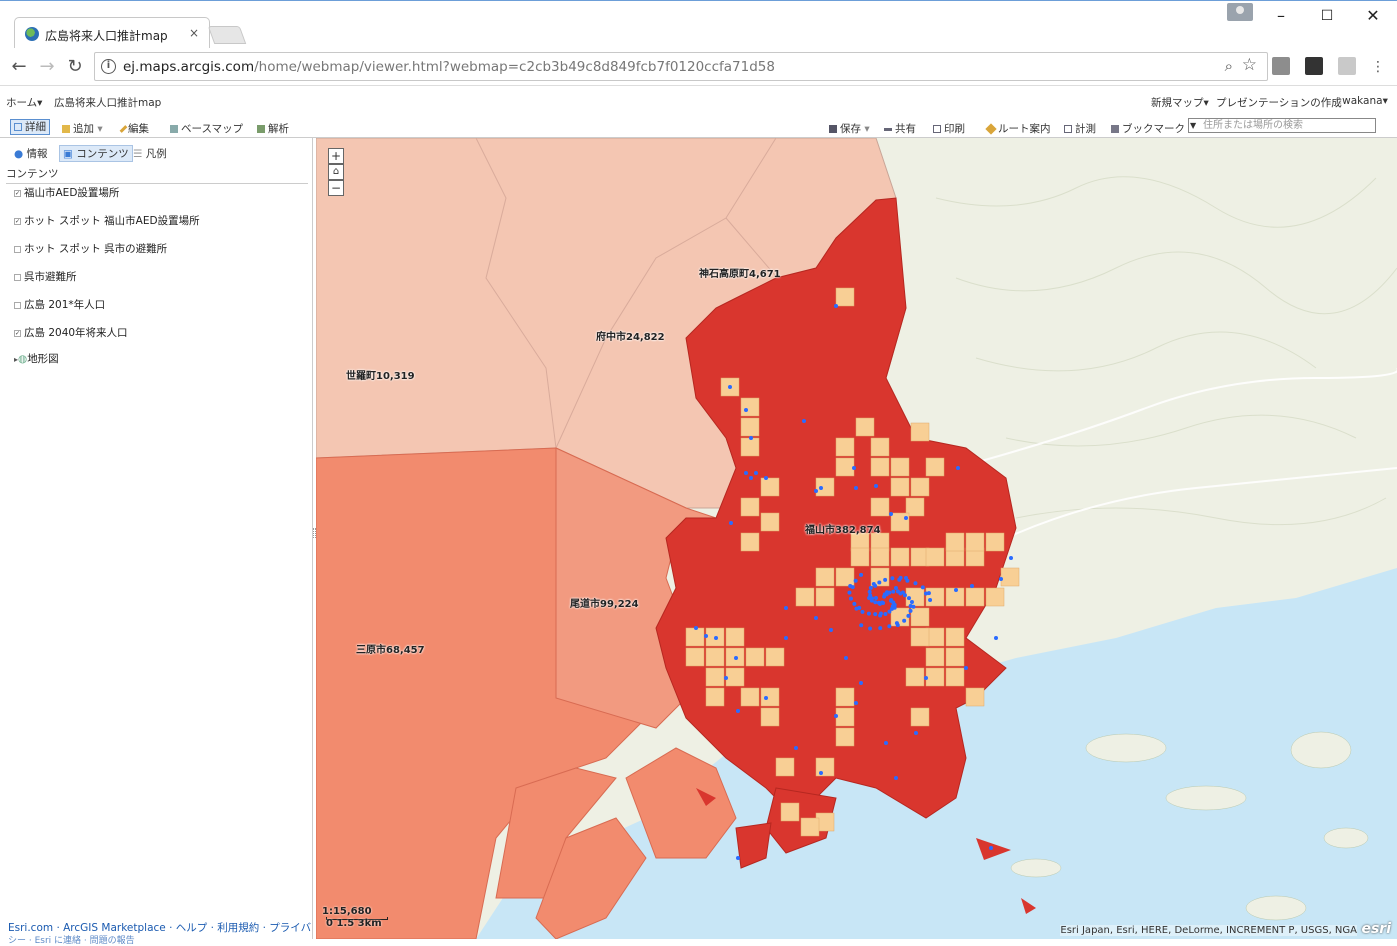  What do you see at coordinates (66, 192) in the screenshot?
I see `layer-item: ✓ 福山市AED設置場所` at bounding box center [66, 192].